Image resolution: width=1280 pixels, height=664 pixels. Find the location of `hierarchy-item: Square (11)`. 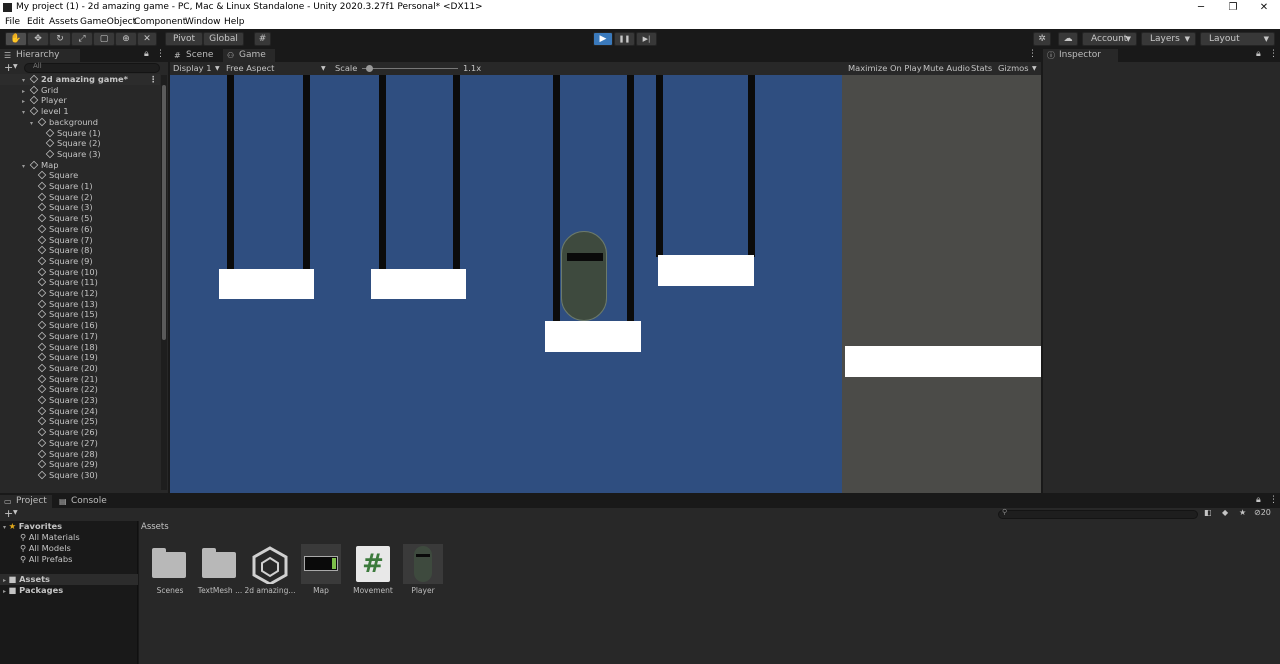

hierarchy-item: Square (11) is located at coordinates (64, 282).